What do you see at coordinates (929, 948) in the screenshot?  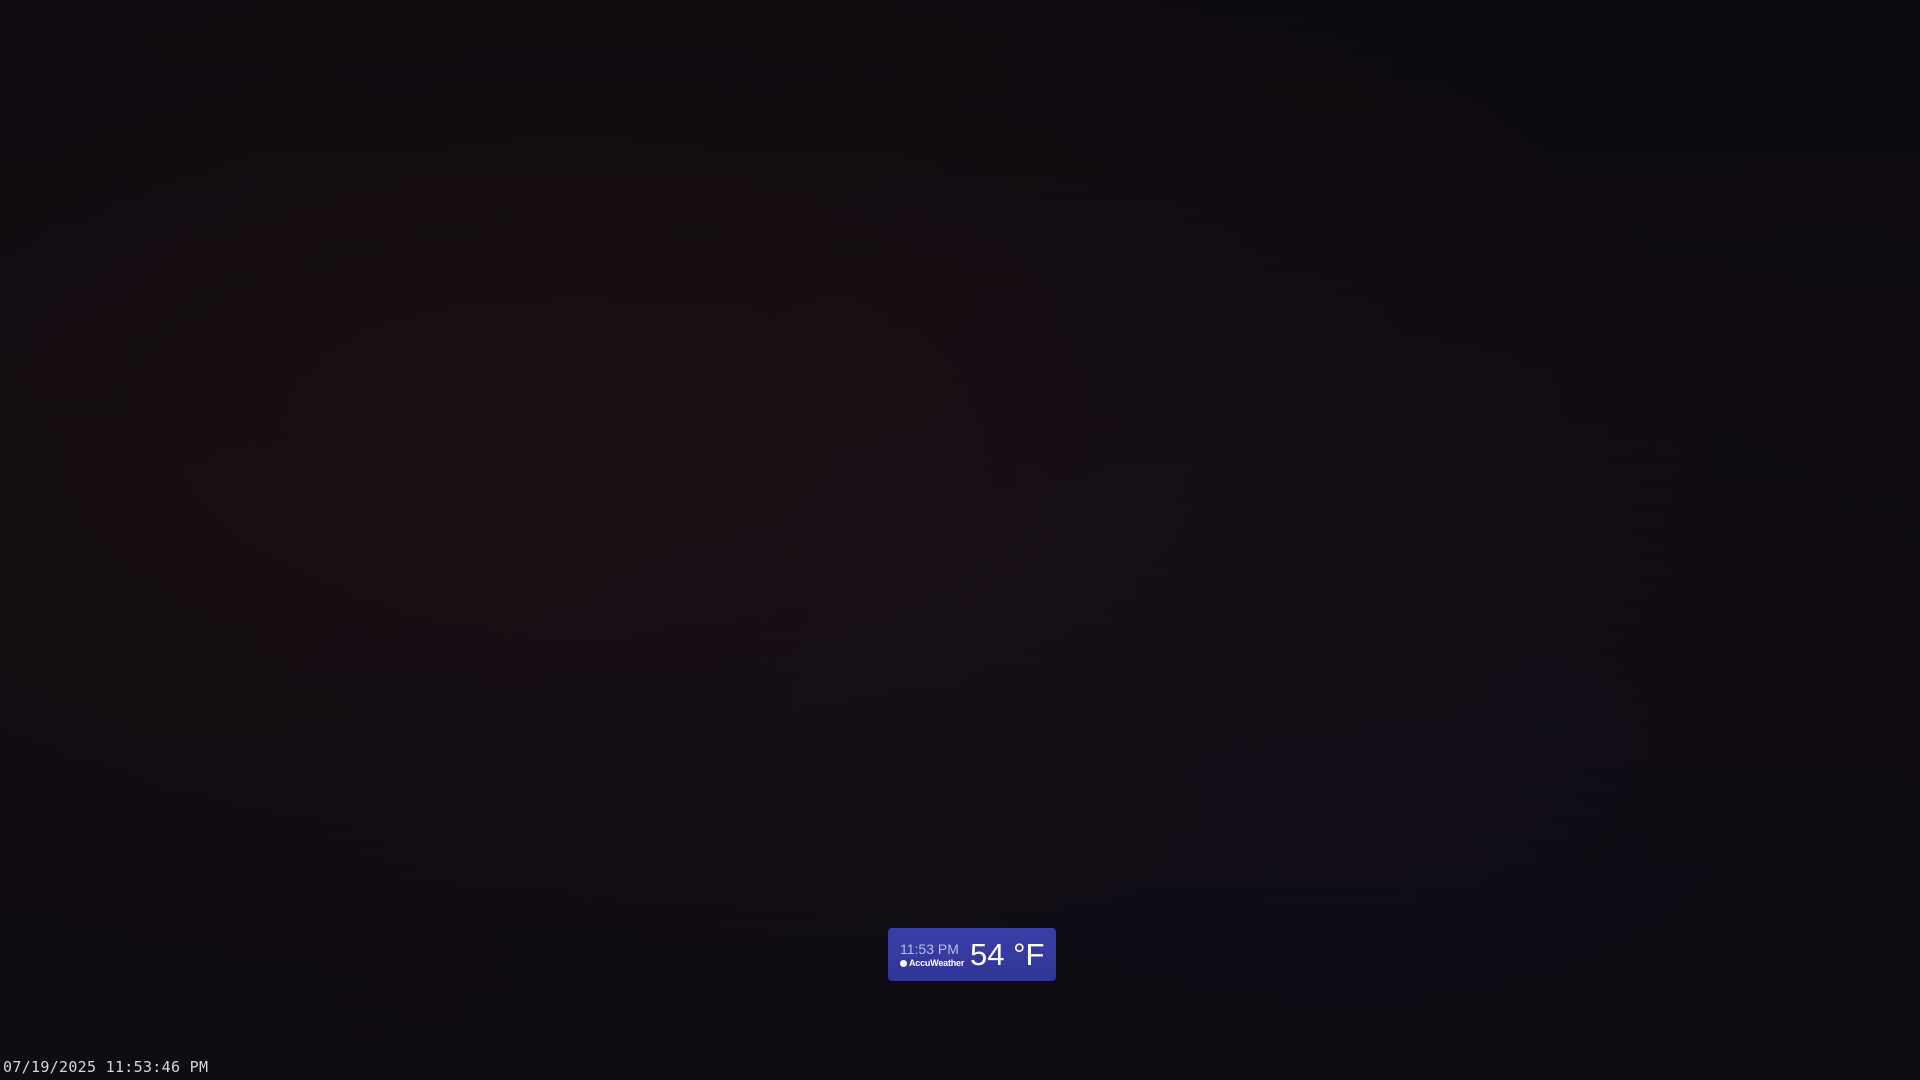 I see `weather-time: 11:53 PM` at bounding box center [929, 948].